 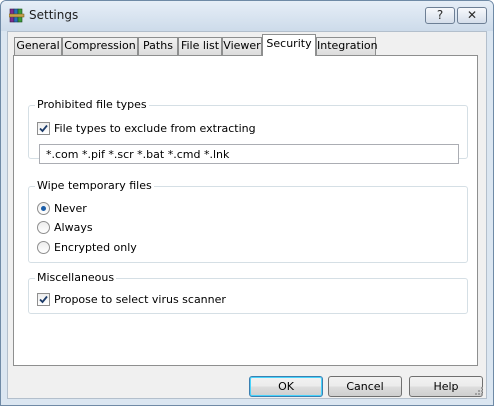 I want to click on group-title-prohibited: Prohibited file types, so click(x=92, y=105).